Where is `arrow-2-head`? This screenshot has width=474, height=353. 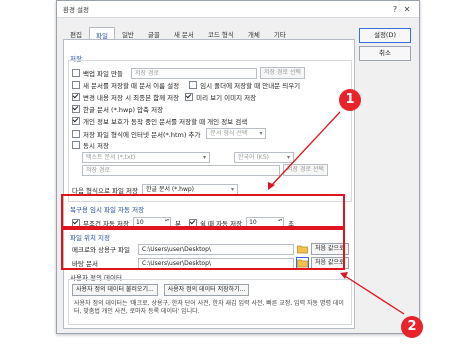
arrow-2-head is located at coordinates (344, 275).